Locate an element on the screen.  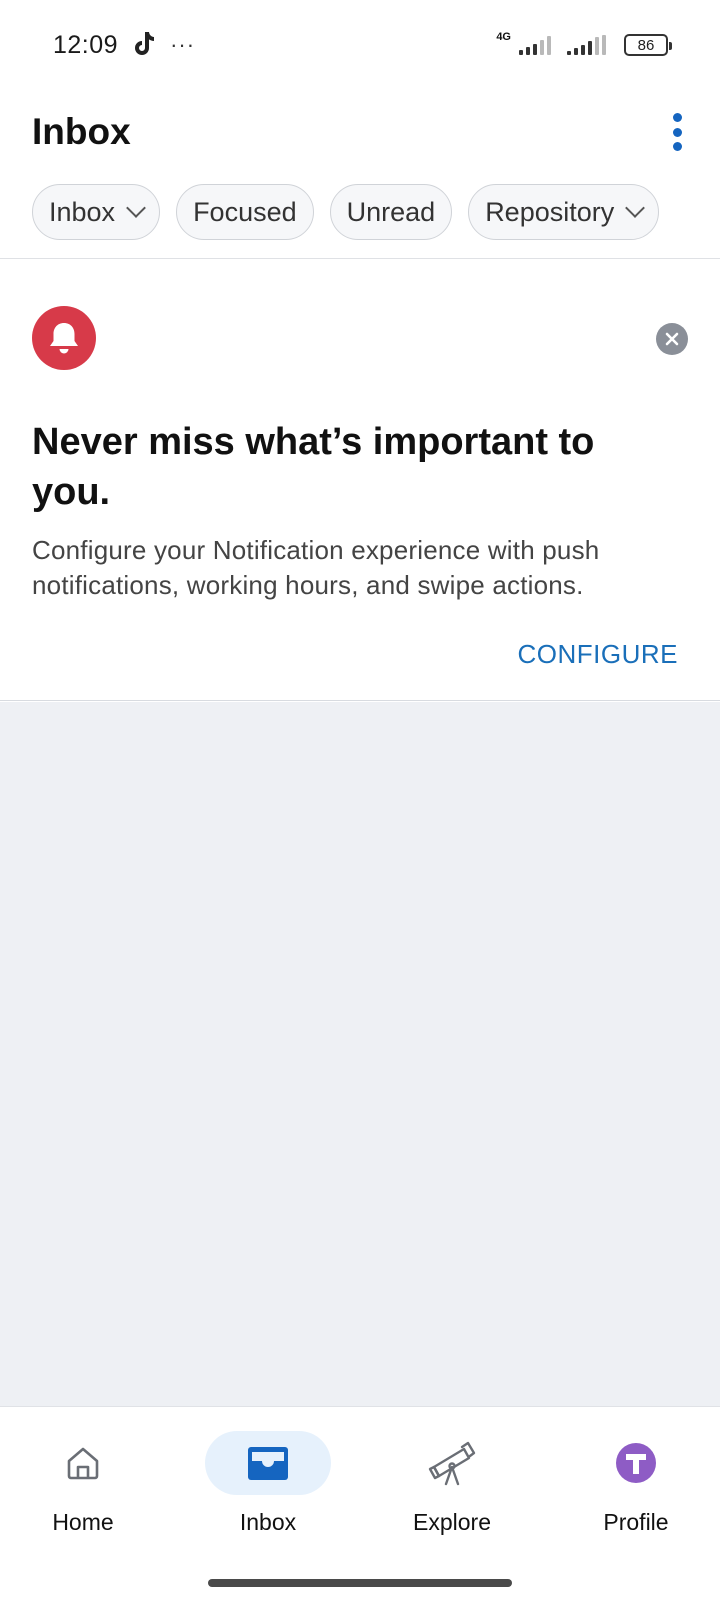
nav-item-profile: Profile is located at coordinates (636, 1486).